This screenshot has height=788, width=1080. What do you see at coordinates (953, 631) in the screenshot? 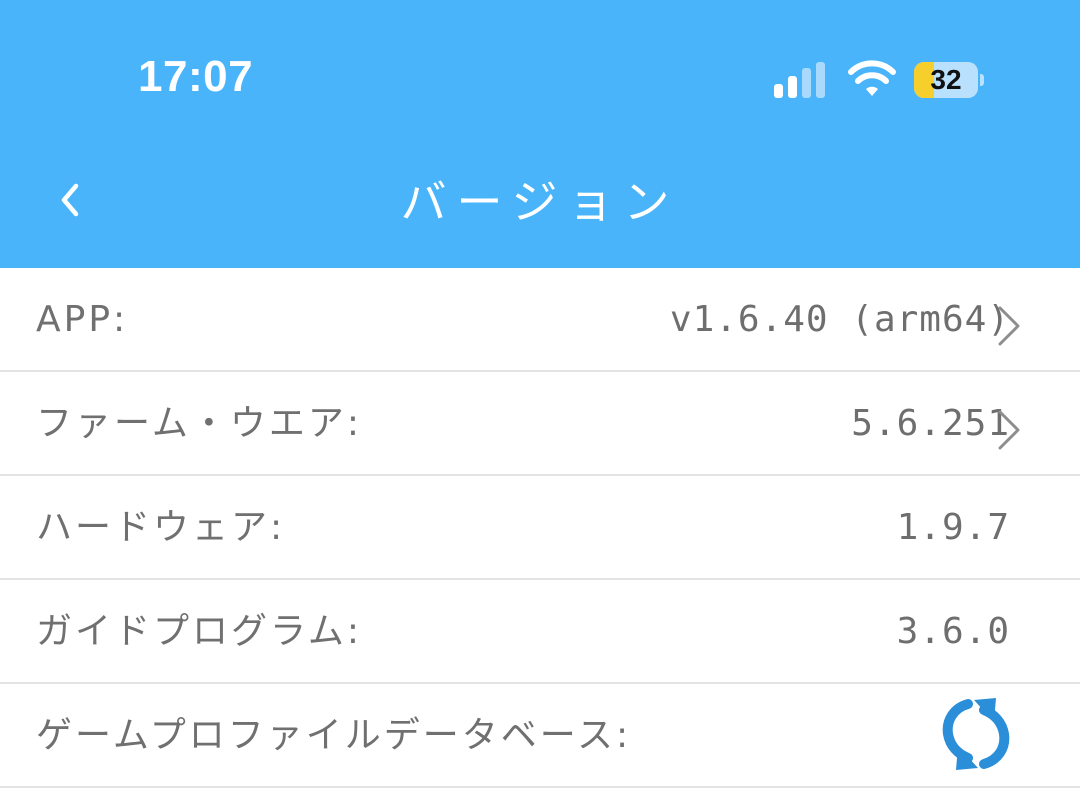
I see `row-value: 3.6.0` at bounding box center [953, 631].